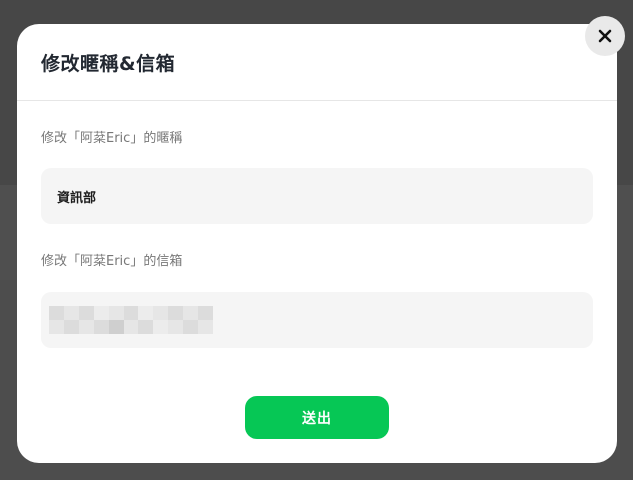  I want to click on nickname-value: 資訊部, so click(77, 198).